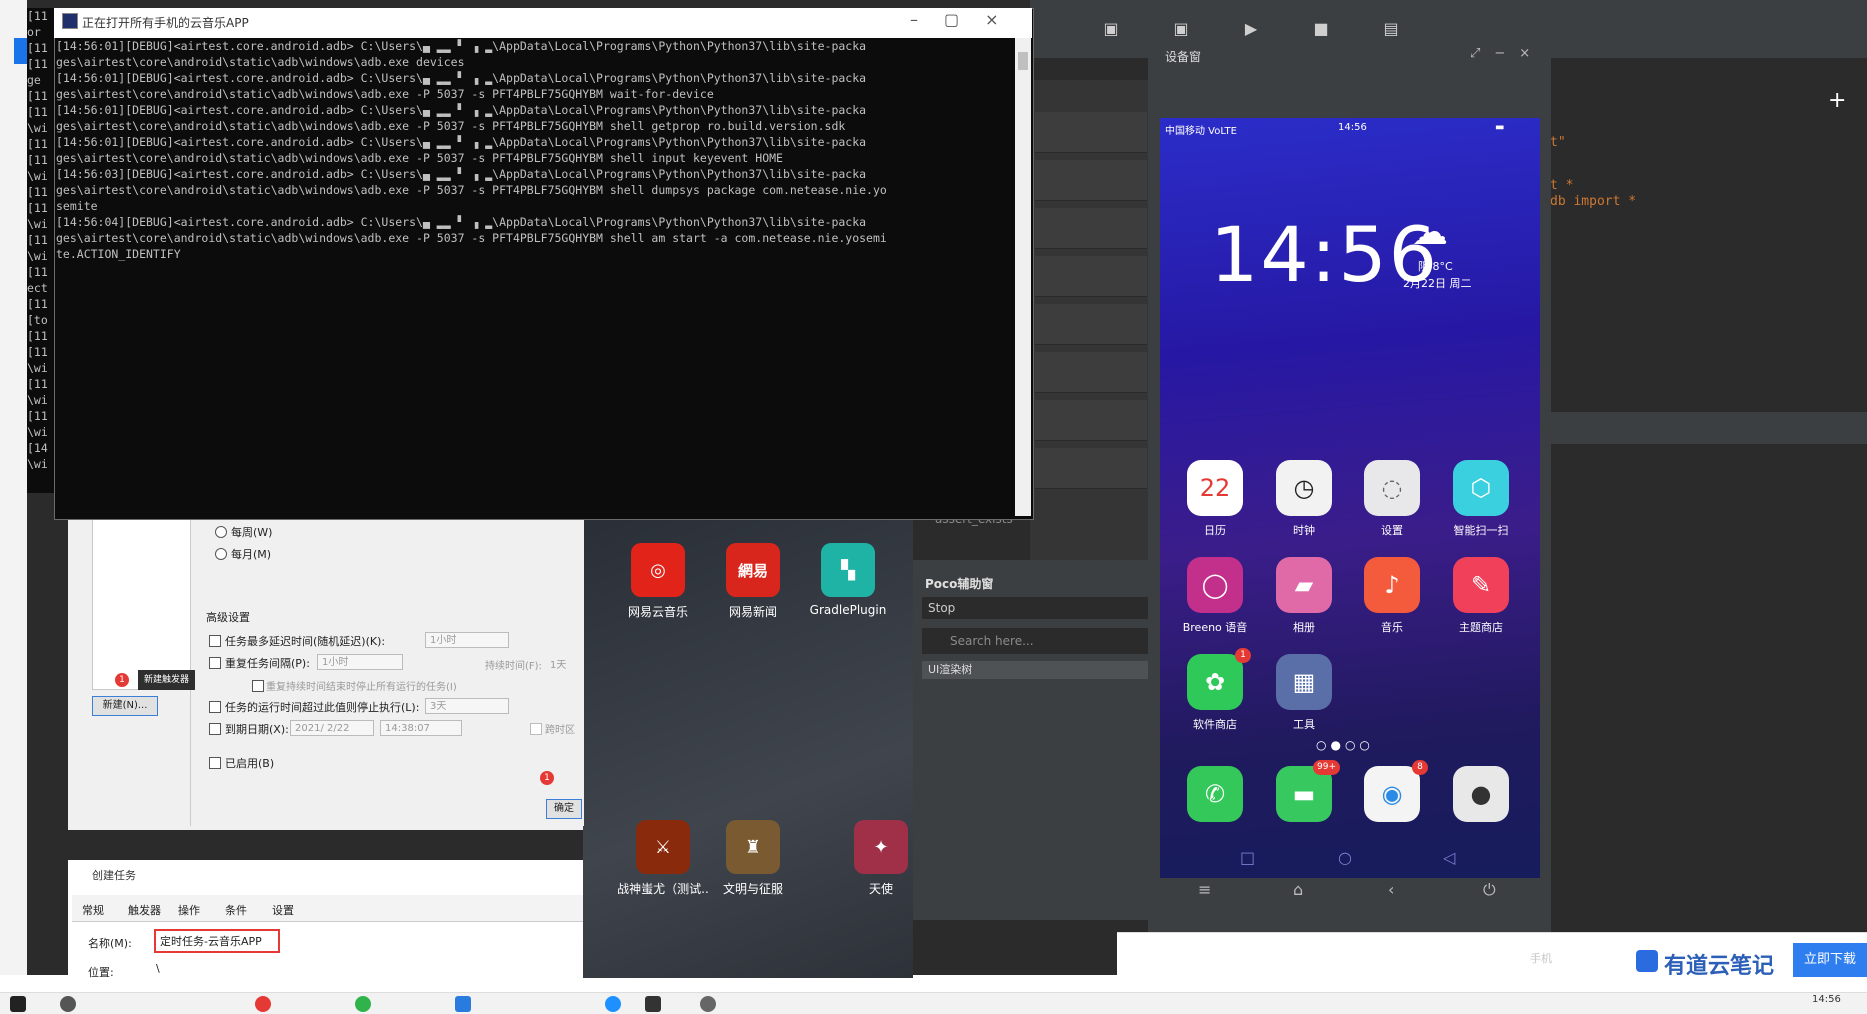 The height and width of the screenshot is (1014, 1867). I want to click on youdao-logo-icon, so click(1647, 961).